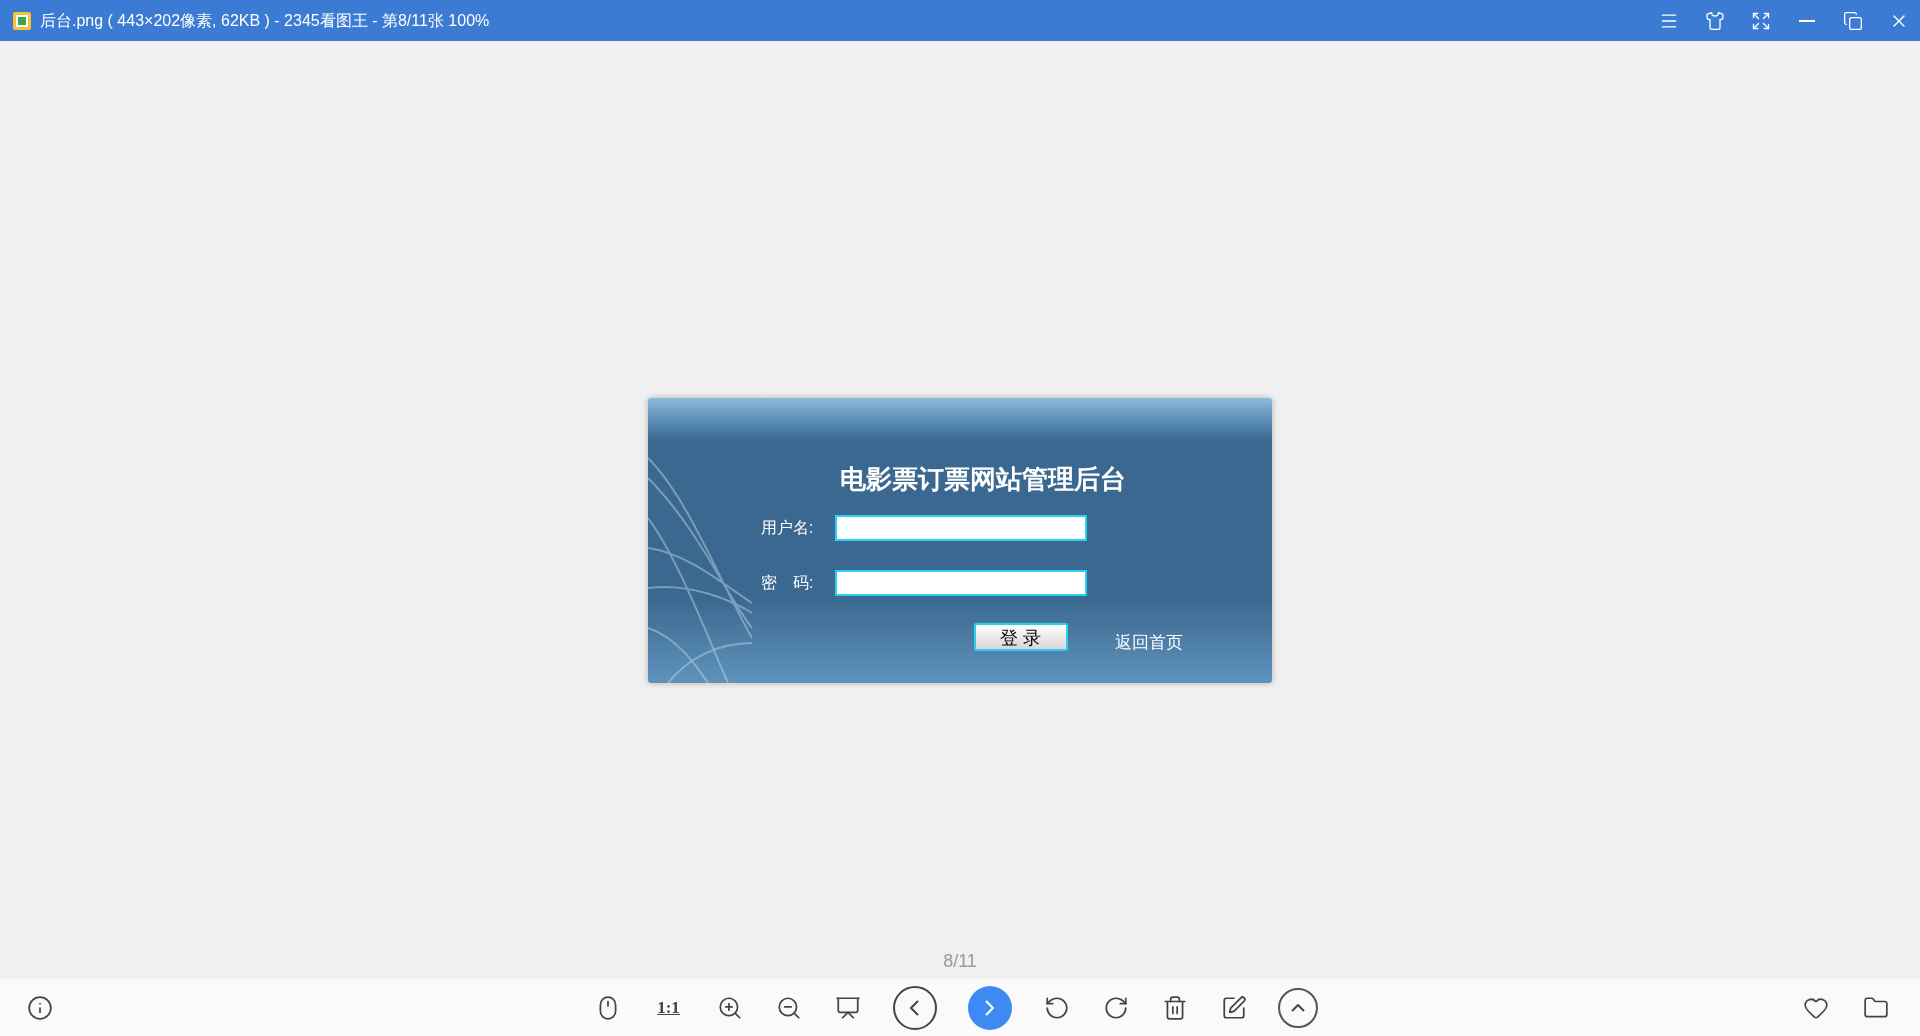 The width and height of the screenshot is (1920, 1036). What do you see at coordinates (1021, 637) in the screenshot?
I see `login-button: 登 录` at bounding box center [1021, 637].